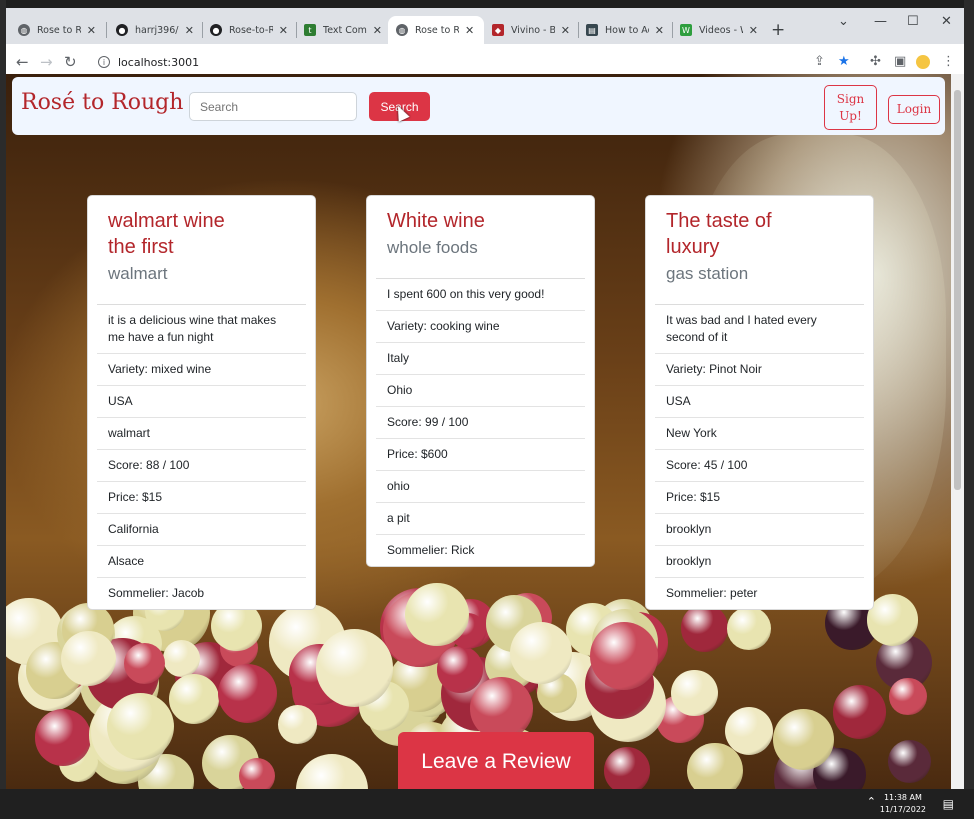 This screenshot has height=819, width=974. Describe the element at coordinates (141, 247) in the screenshot. I see `review-title-line: the first` at that location.